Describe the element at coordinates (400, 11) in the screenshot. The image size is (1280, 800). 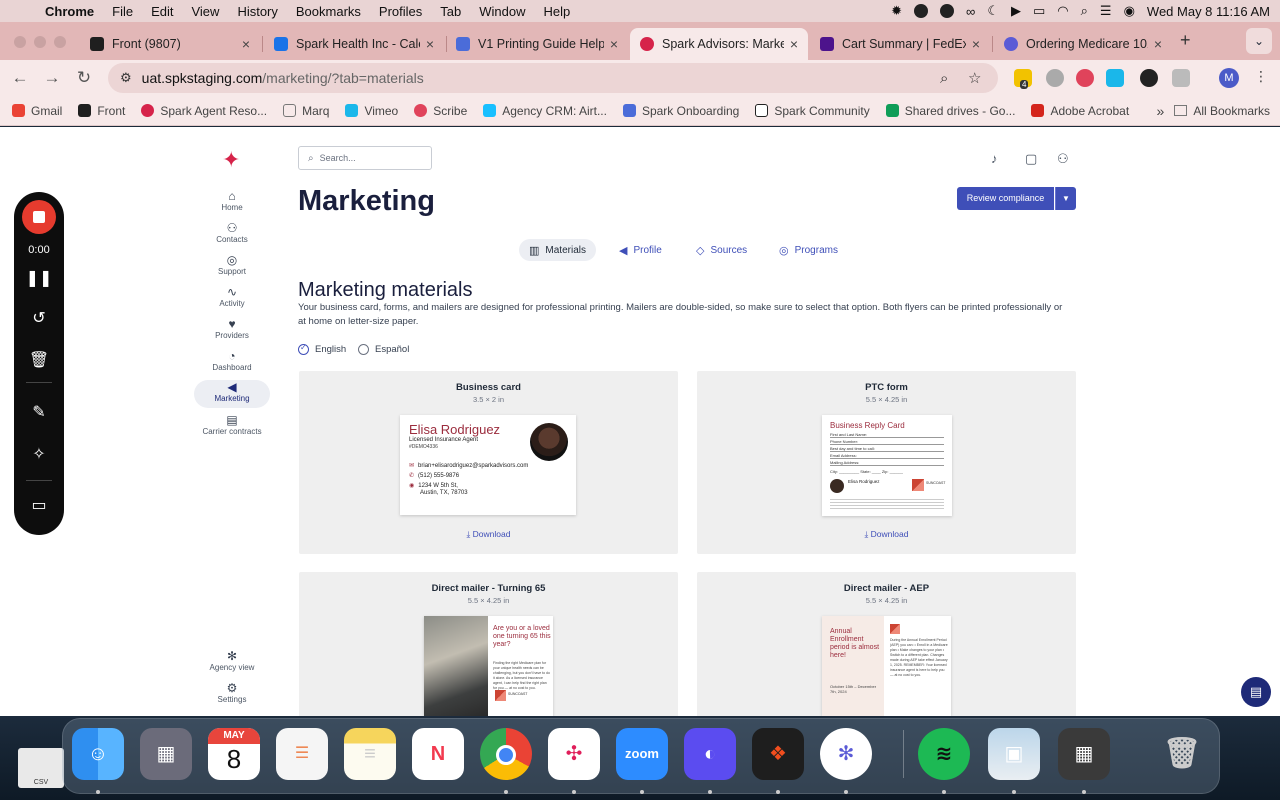
I see `menu-profiles: Profiles` at that location.